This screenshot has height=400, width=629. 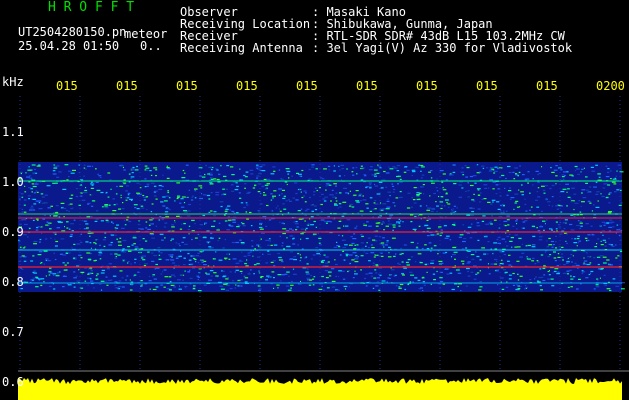 What do you see at coordinates (151, 46) in the screenshot?
I see `count: 0..` at bounding box center [151, 46].